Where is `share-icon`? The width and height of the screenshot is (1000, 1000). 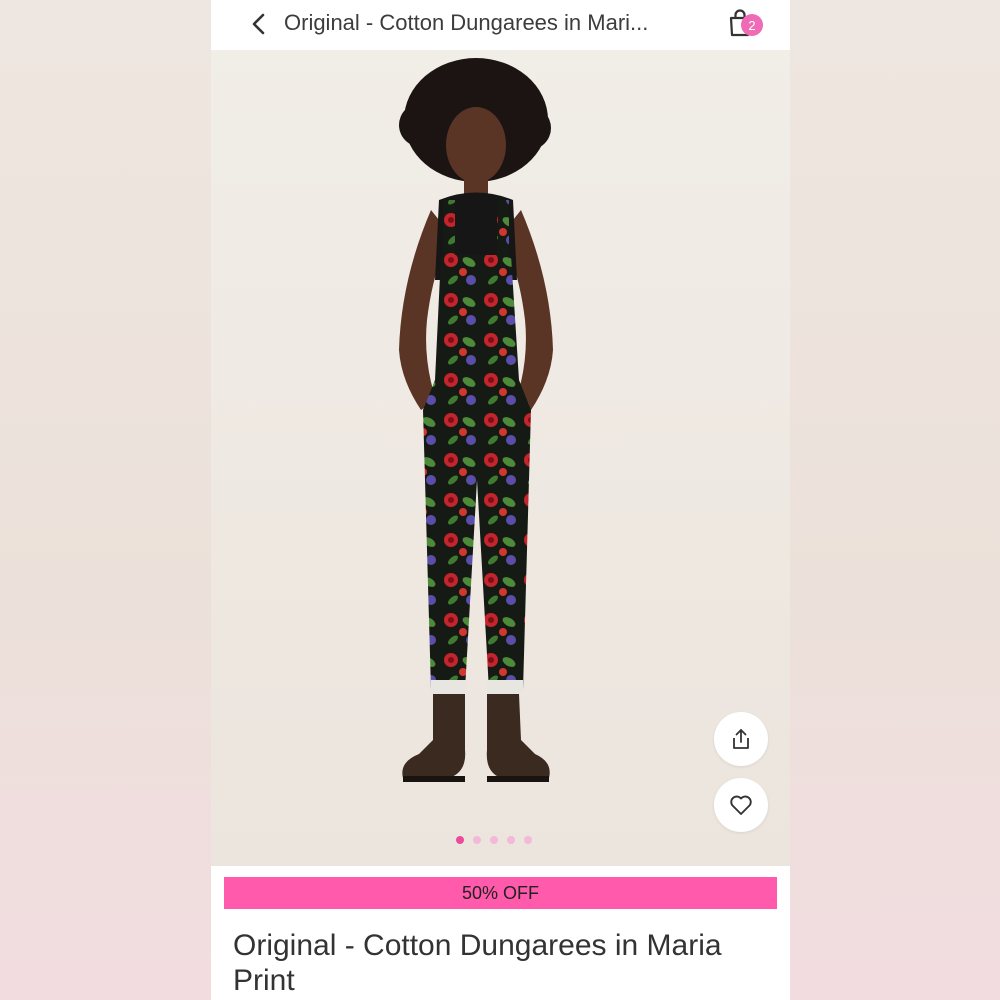
share-icon is located at coordinates (741, 739).